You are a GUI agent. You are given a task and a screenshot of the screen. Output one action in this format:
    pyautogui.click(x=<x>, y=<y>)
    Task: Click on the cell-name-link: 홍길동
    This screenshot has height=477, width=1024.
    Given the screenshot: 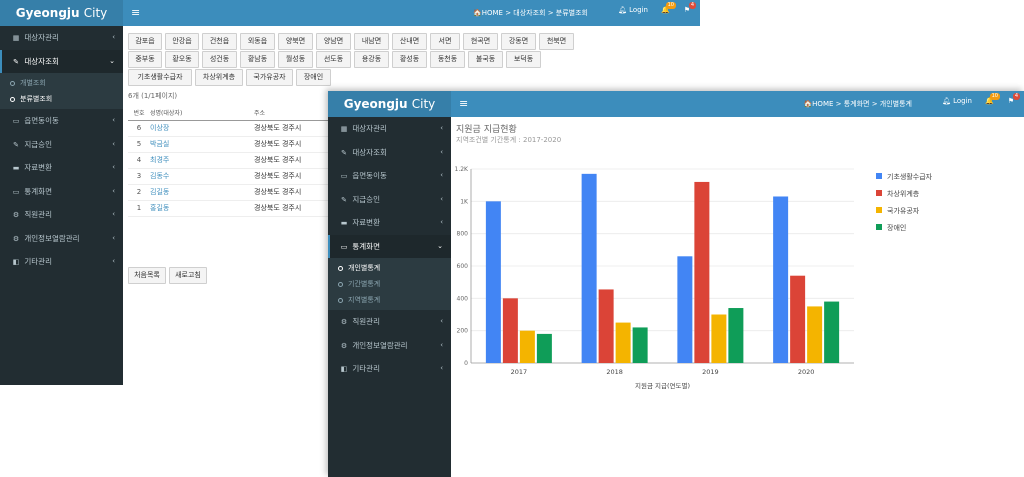 What is the action you would take?
    pyautogui.click(x=202, y=208)
    